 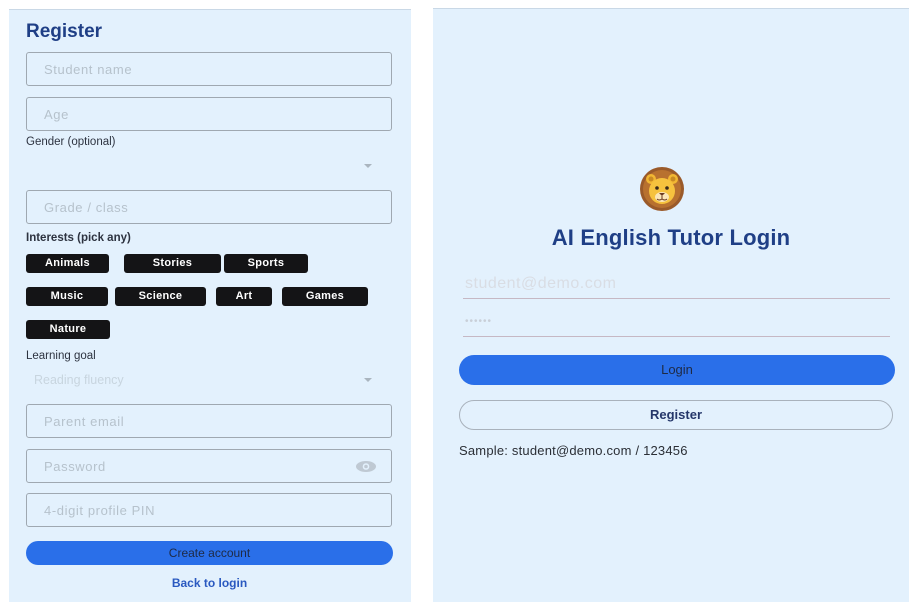 I want to click on student-name-placeholder: Student name, so click(x=88, y=69).